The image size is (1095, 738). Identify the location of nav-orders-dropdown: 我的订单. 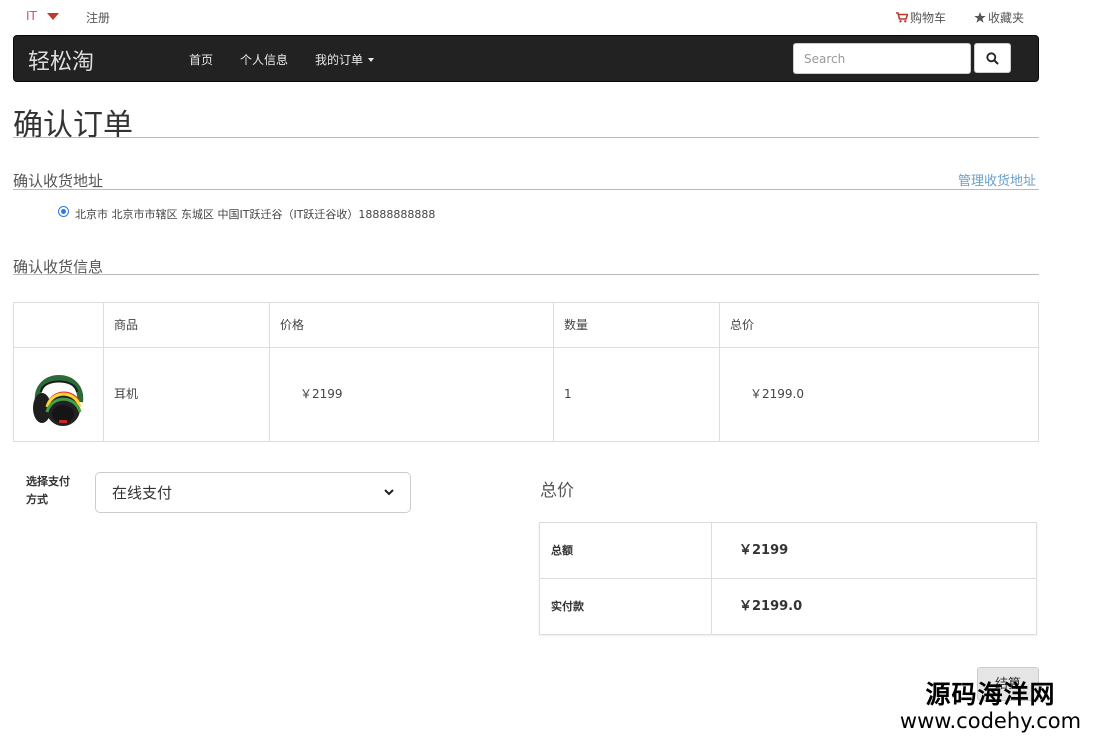
(345, 59).